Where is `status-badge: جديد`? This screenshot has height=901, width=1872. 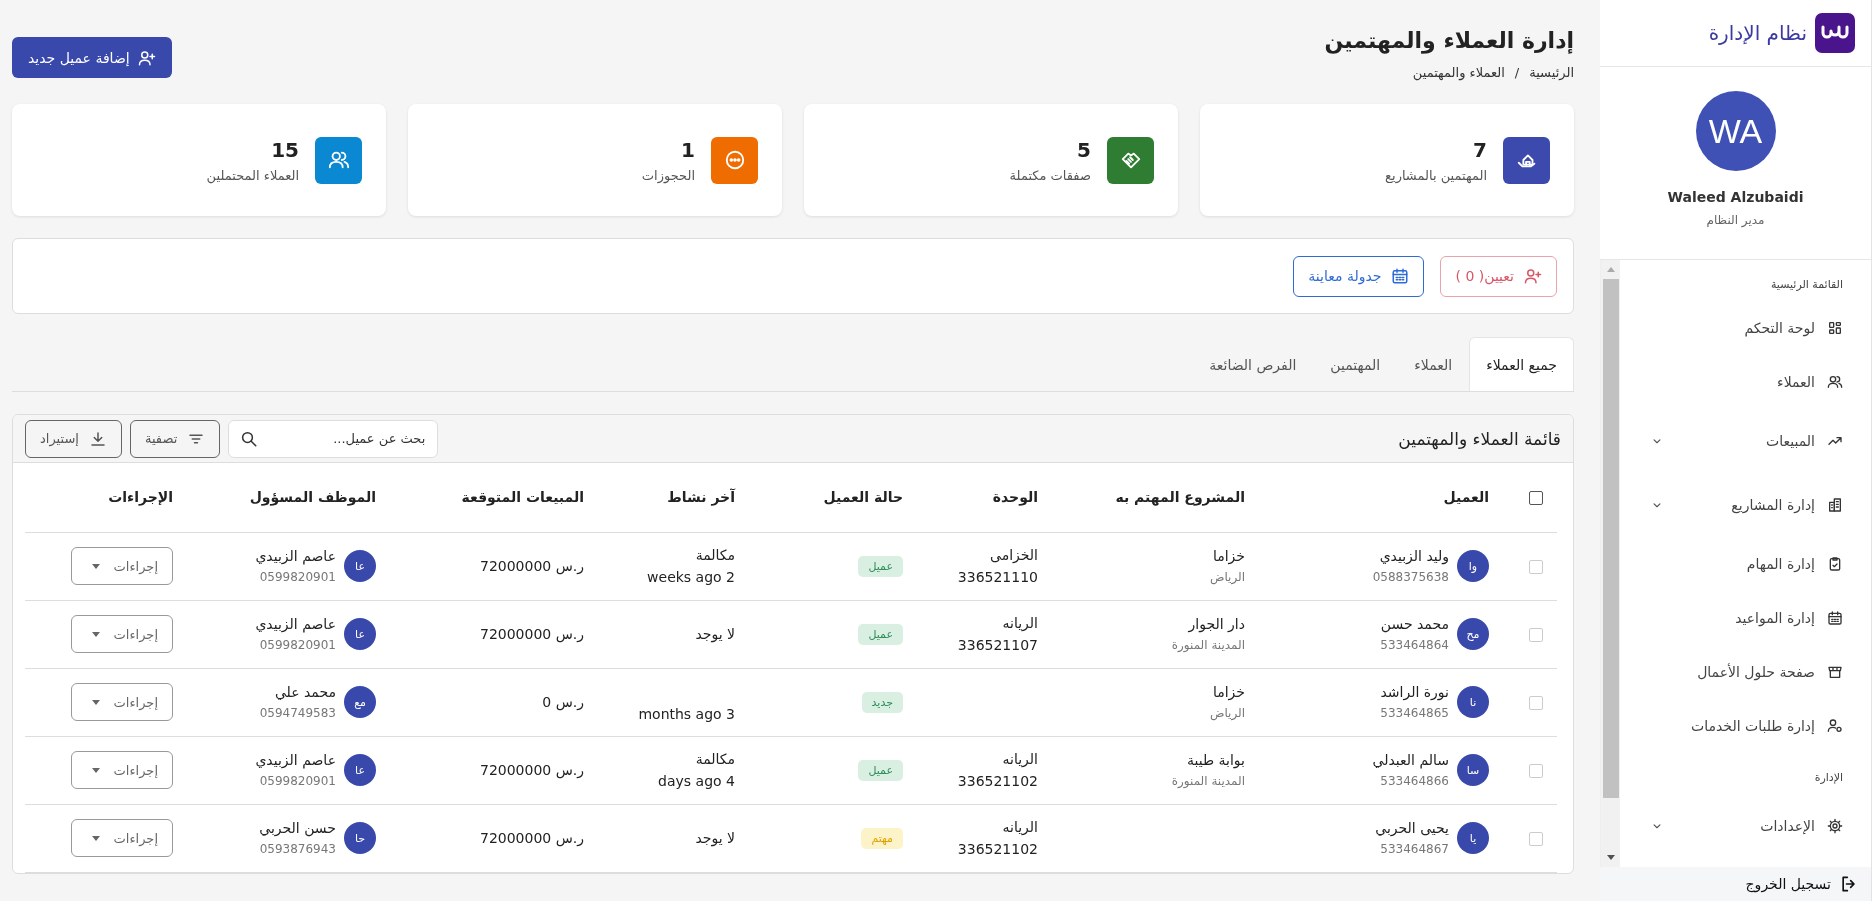 status-badge: جديد is located at coordinates (882, 702).